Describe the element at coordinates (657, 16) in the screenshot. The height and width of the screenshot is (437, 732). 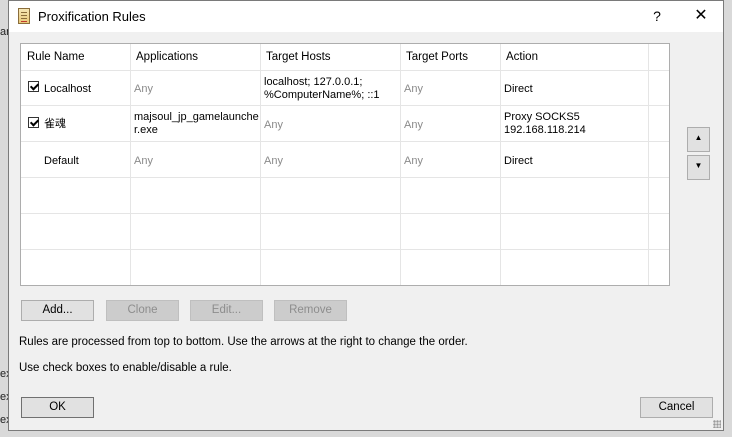
I see `help-button: ?` at that location.